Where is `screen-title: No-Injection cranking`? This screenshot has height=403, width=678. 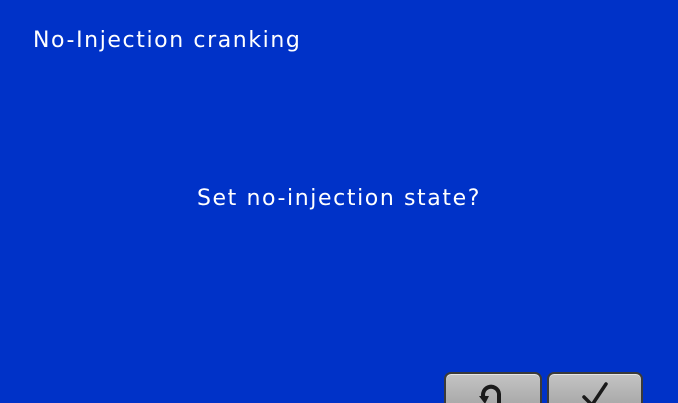 screen-title: No-Injection cranking is located at coordinates (167, 40).